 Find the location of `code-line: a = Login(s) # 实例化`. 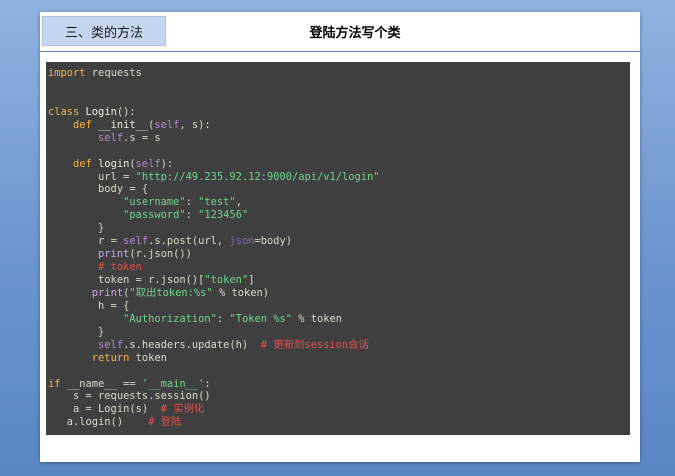

code-line: a = Login(s) # 实例化 is located at coordinates (339, 409).